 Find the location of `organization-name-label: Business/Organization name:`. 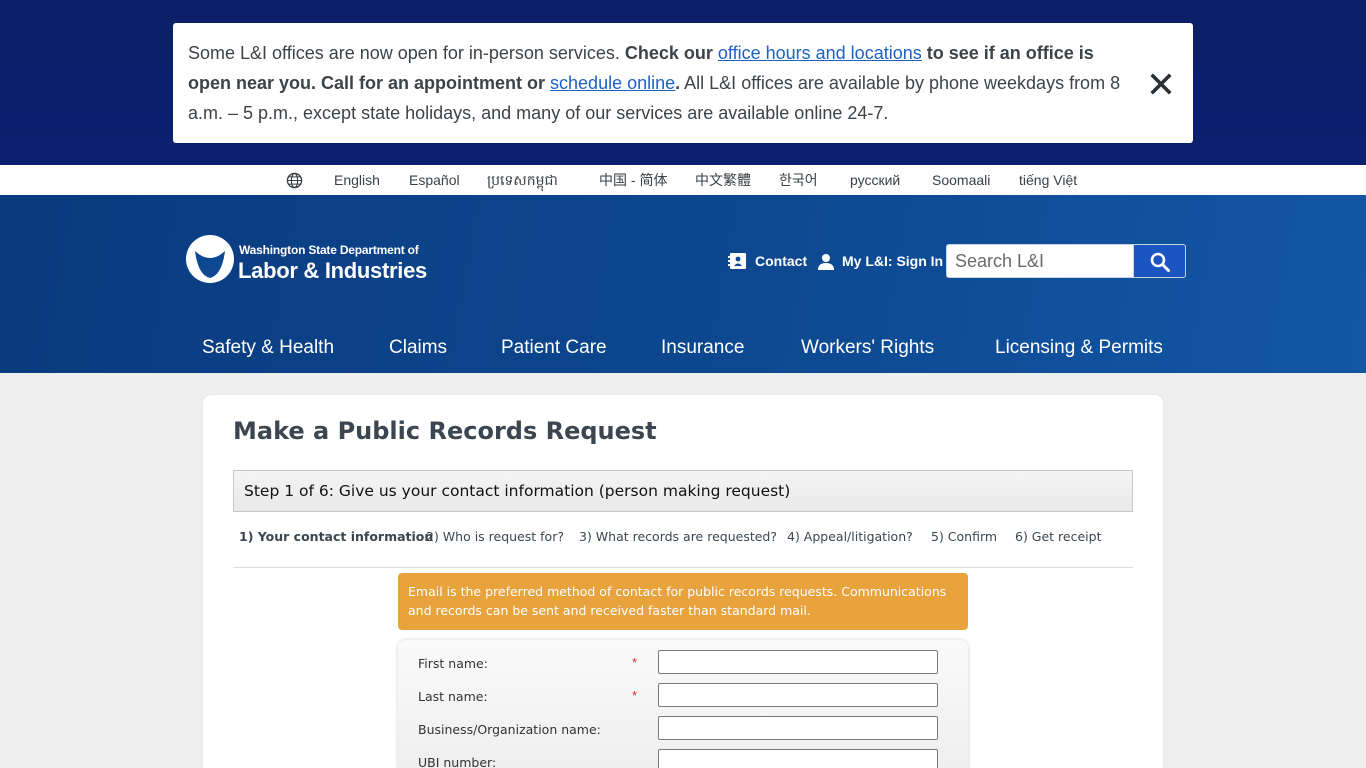

organization-name-label: Business/Organization name: is located at coordinates (509, 729).